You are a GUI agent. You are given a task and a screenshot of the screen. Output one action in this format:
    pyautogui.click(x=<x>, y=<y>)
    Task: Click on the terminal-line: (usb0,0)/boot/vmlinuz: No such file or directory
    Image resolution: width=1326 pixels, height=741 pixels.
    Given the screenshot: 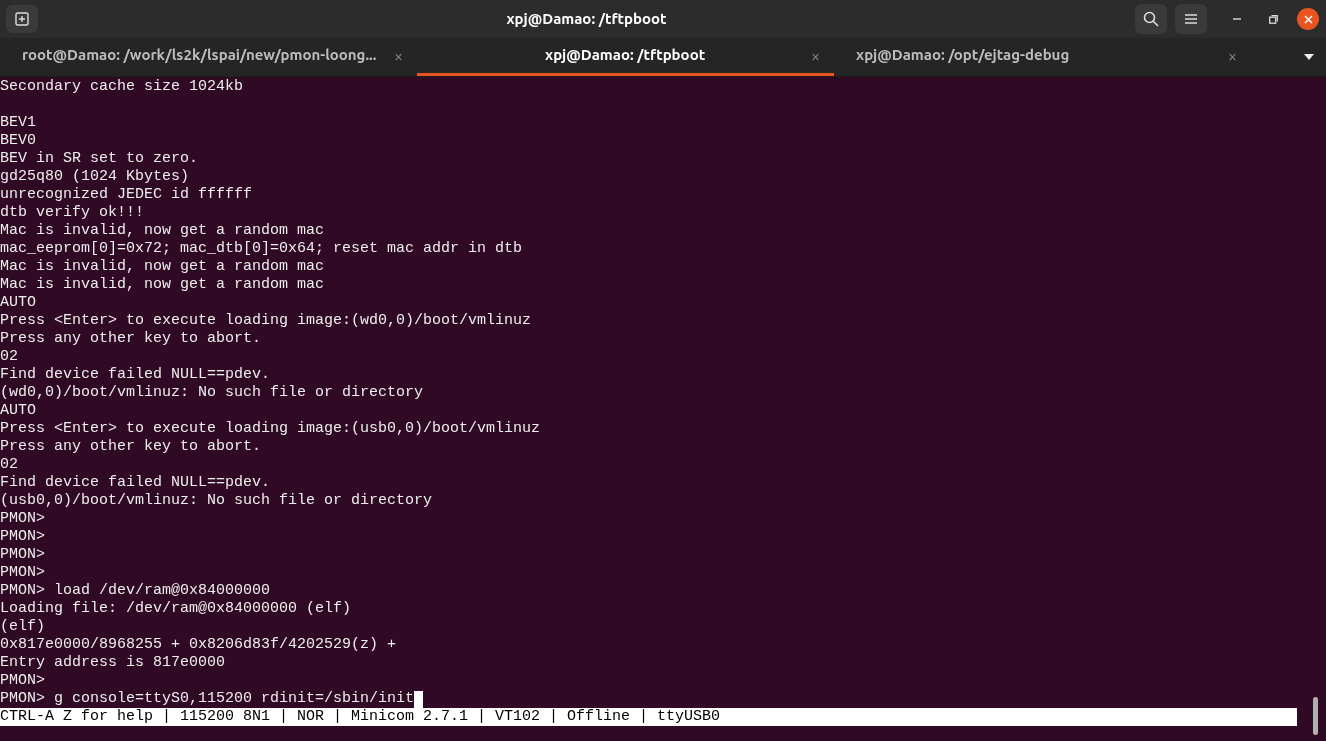 What is the action you would take?
    pyautogui.click(x=216, y=501)
    